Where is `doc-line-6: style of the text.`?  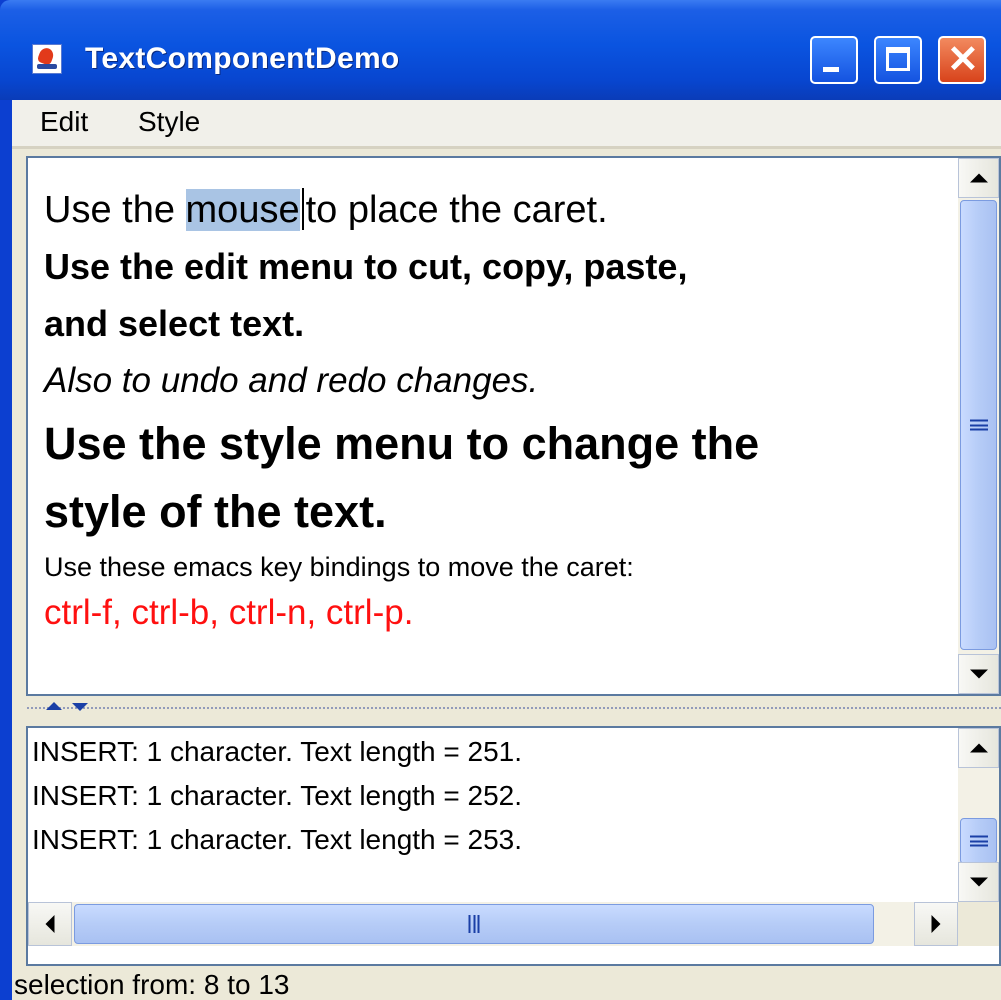 doc-line-6: style of the text. is located at coordinates (215, 511).